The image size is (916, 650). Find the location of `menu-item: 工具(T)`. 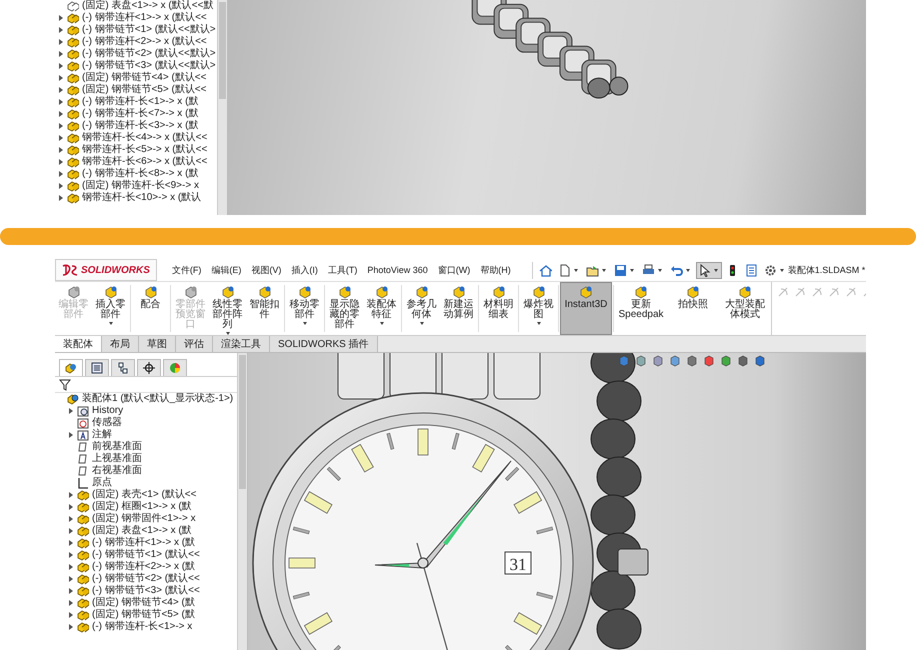

menu-item: 工具(T) is located at coordinates (342, 270).